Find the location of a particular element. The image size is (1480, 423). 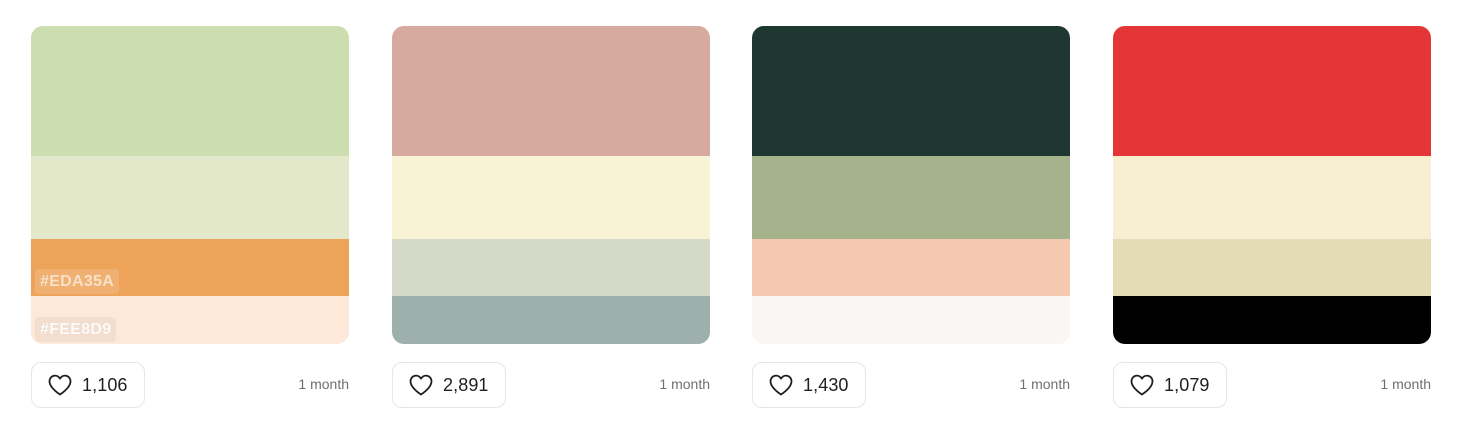

like-count: 1,430 is located at coordinates (826, 384).